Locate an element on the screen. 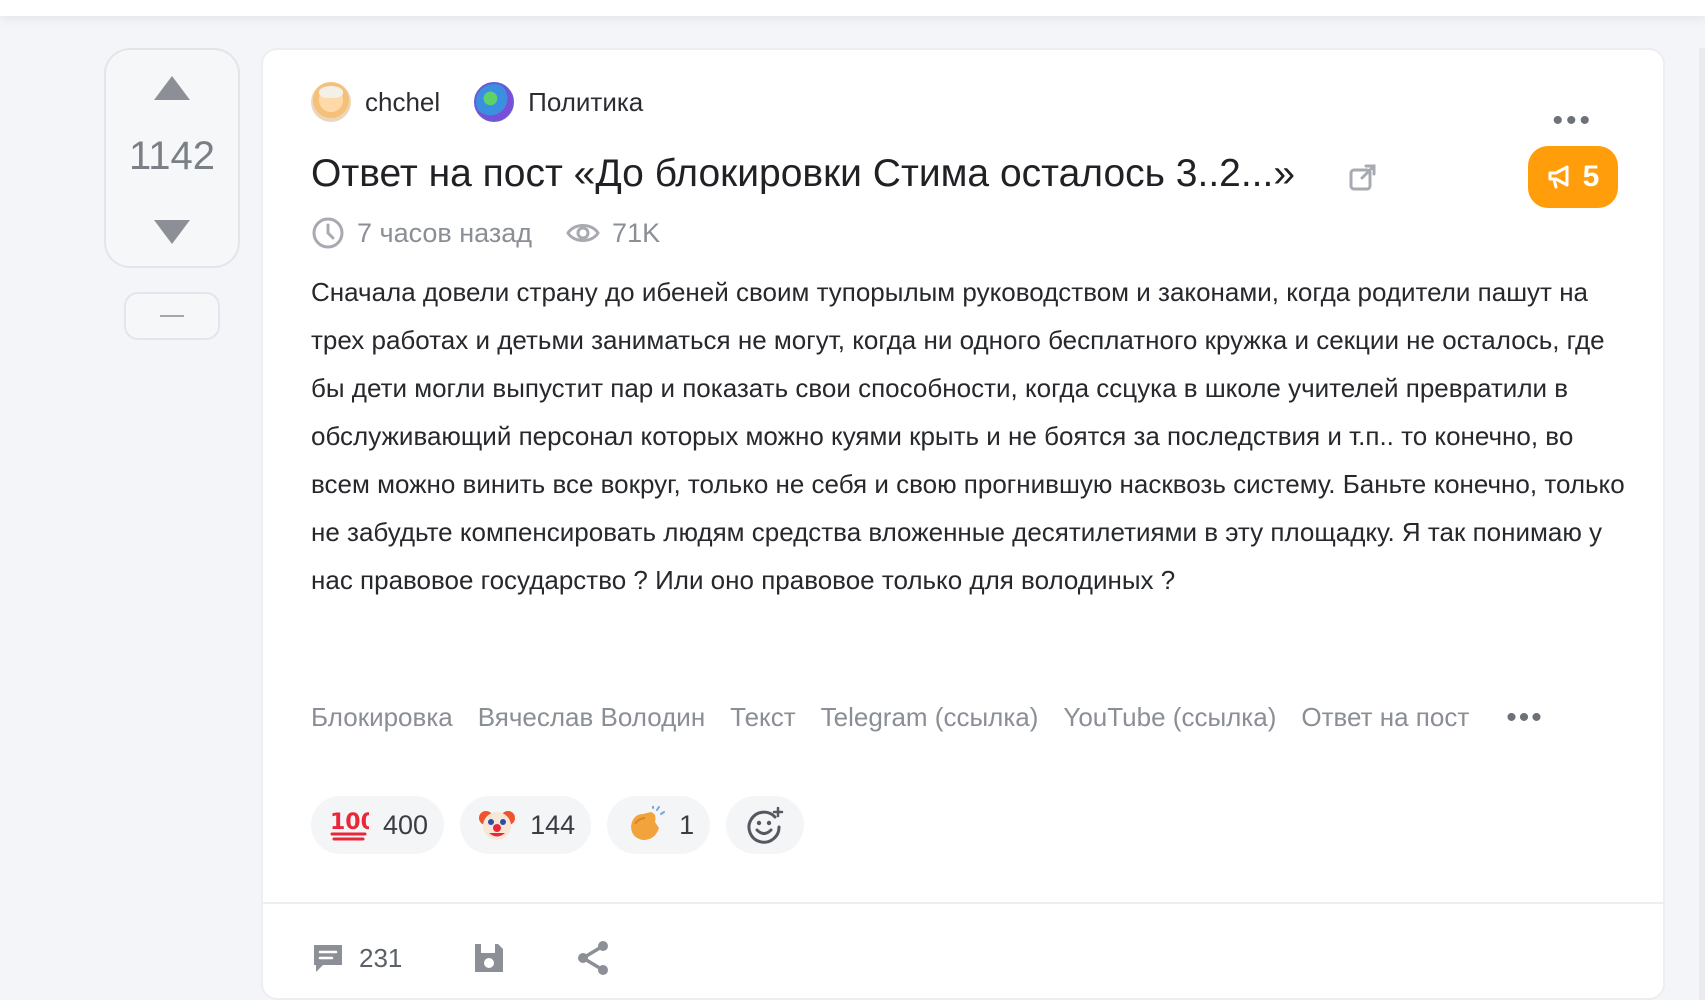 This screenshot has width=1705, height=1000. external-link-icon is located at coordinates (1363, 177).